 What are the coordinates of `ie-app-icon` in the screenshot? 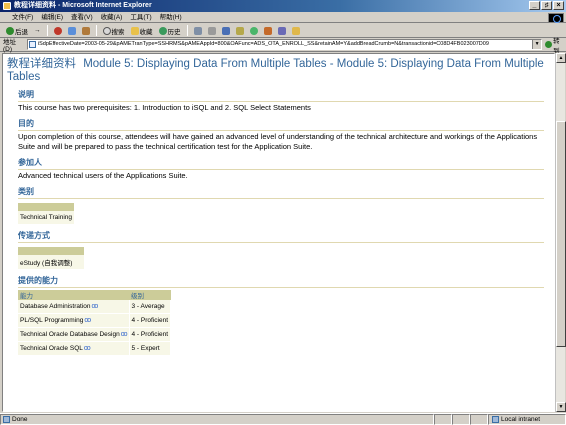 It's located at (7, 6).